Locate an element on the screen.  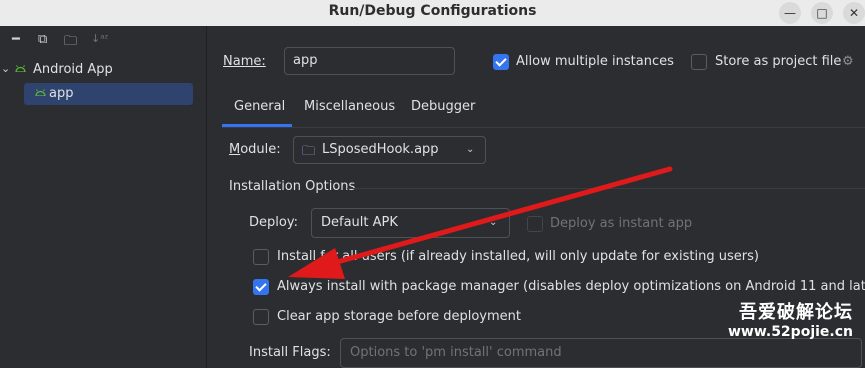
watermark-line1: 吾爱破解论坛 is located at coordinates (796, 312).